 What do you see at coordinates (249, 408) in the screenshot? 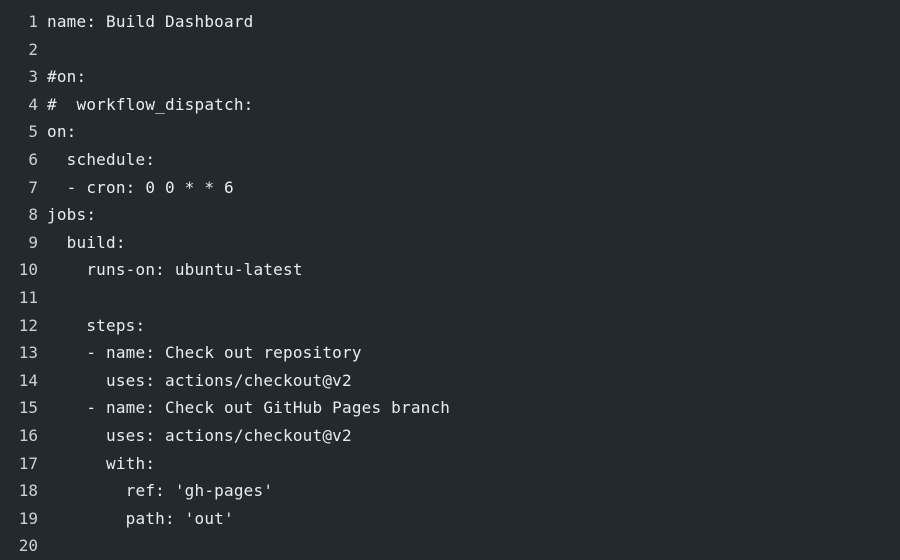
I see `line-text: - name: Check out GitHub Pages branch` at bounding box center [249, 408].